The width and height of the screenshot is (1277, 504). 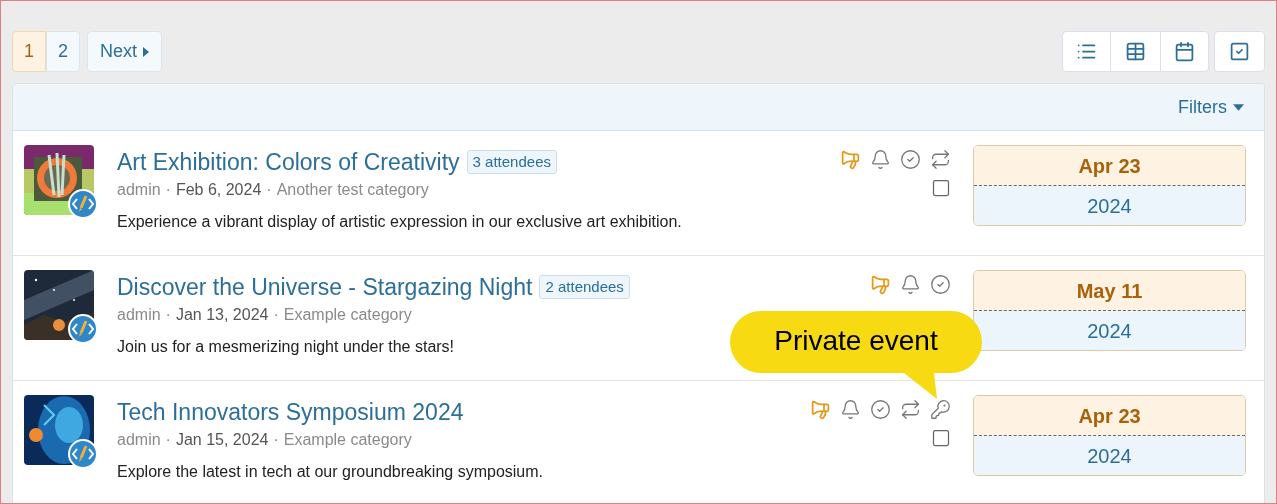 What do you see at coordinates (1109, 290) in the screenshot?
I see `month-day: May 11` at bounding box center [1109, 290].